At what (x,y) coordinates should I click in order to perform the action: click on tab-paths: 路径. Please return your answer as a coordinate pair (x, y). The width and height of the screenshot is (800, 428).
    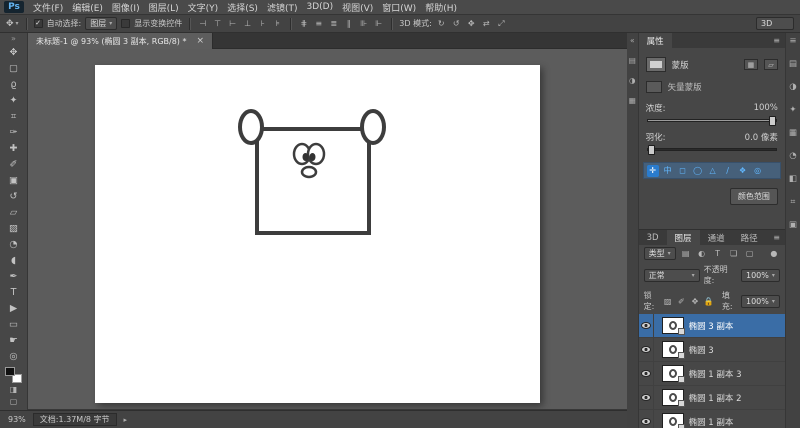
    Looking at the image, I should click on (749, 237).